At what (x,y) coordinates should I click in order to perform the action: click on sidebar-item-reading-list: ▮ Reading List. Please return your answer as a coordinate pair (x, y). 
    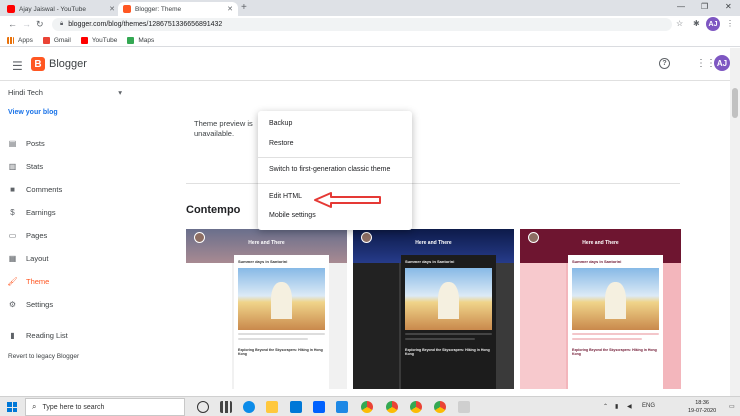
    Looking at the image, I should click on (38, 335).